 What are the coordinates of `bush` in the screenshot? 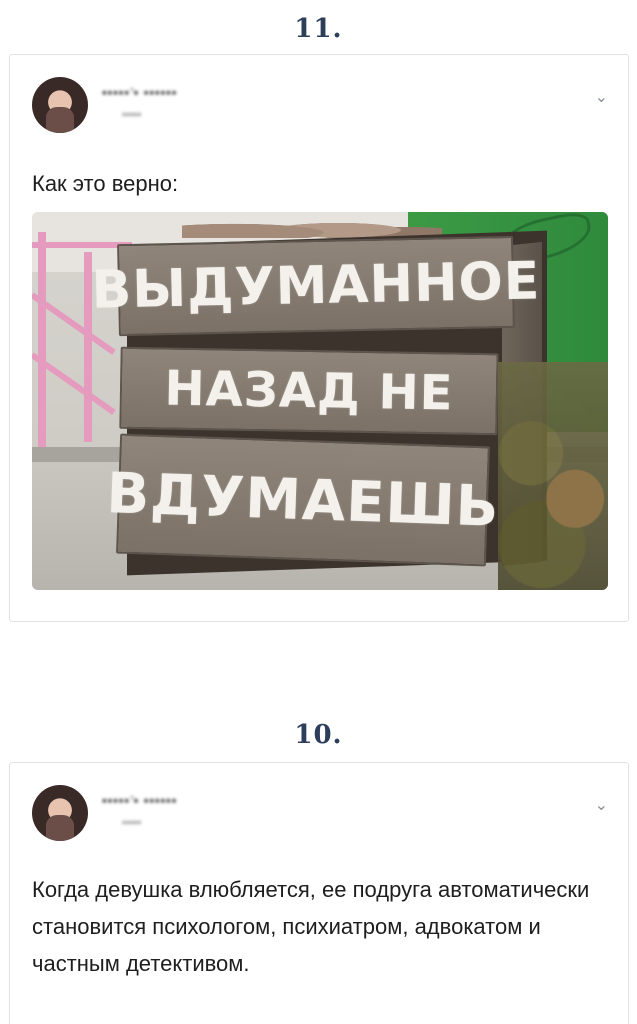 It's located at (553, 476).